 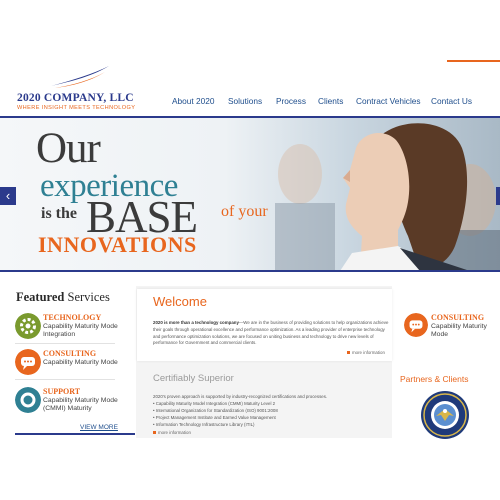 I want to click on featured-bottom-rule, so click(x=75, y=434).